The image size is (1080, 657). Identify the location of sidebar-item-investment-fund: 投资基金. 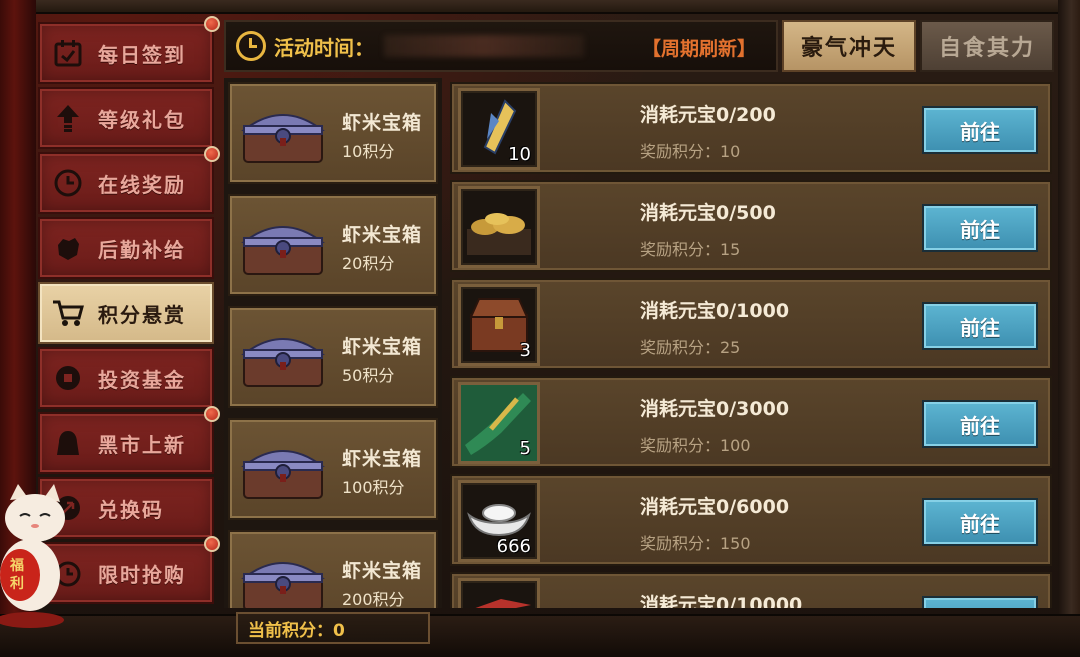
(126, 378).